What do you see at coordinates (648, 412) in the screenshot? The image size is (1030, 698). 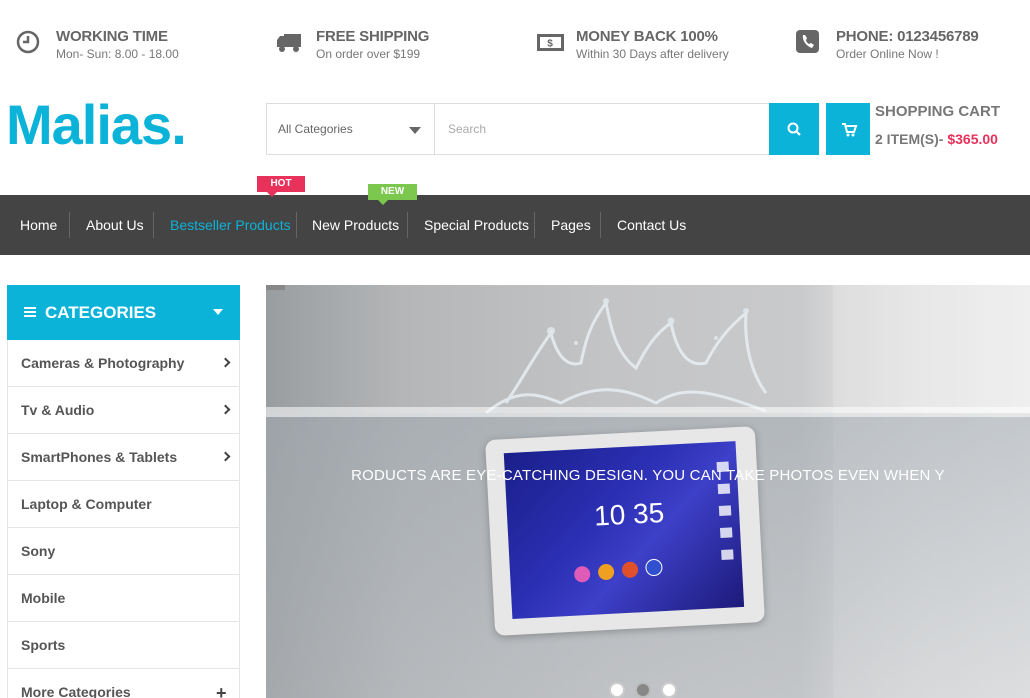 I see `water-surface` at bounding box center [648, 412].